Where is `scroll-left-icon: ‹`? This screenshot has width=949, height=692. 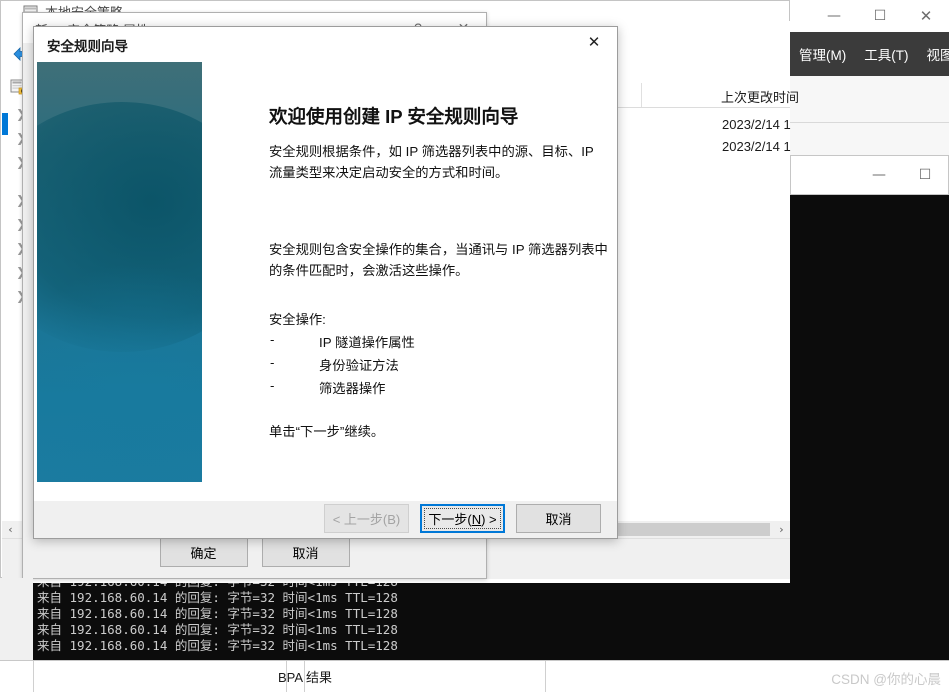 scroll-left-icon: ‹ is located at coordinates (10, 529).